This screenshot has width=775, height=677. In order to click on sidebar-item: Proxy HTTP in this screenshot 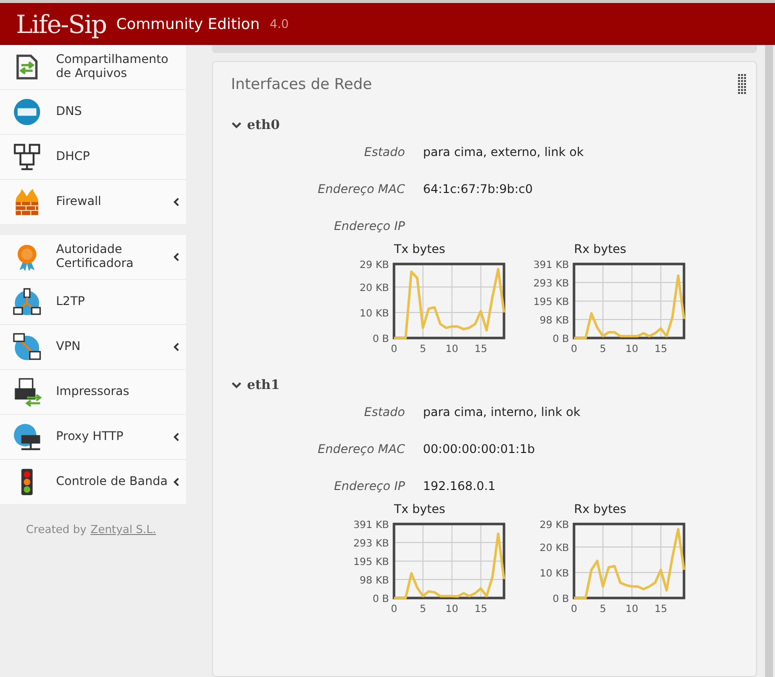, I will do `click(93, 437)`.